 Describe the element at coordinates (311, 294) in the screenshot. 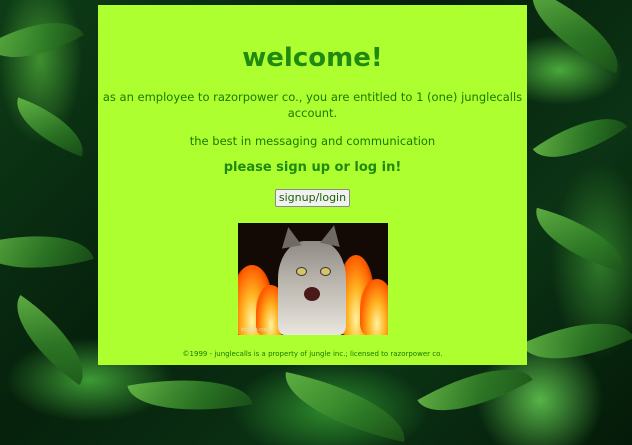

I see `cat-mouth` at that location.